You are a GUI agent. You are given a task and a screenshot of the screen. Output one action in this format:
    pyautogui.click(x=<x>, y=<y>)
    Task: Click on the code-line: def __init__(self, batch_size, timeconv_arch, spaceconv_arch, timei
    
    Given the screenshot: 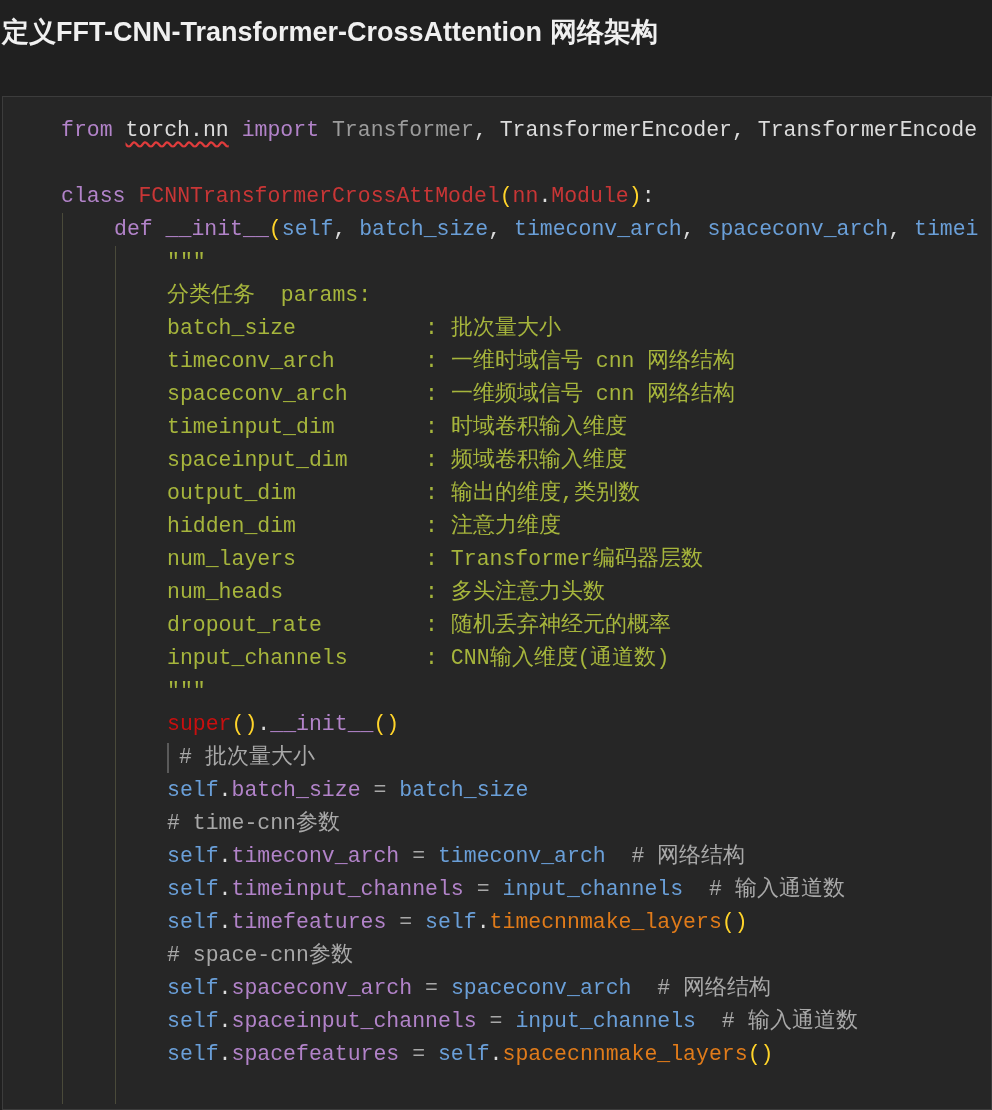 What is the action you would take?
    pyautogui.click(x=546, y=230)
    